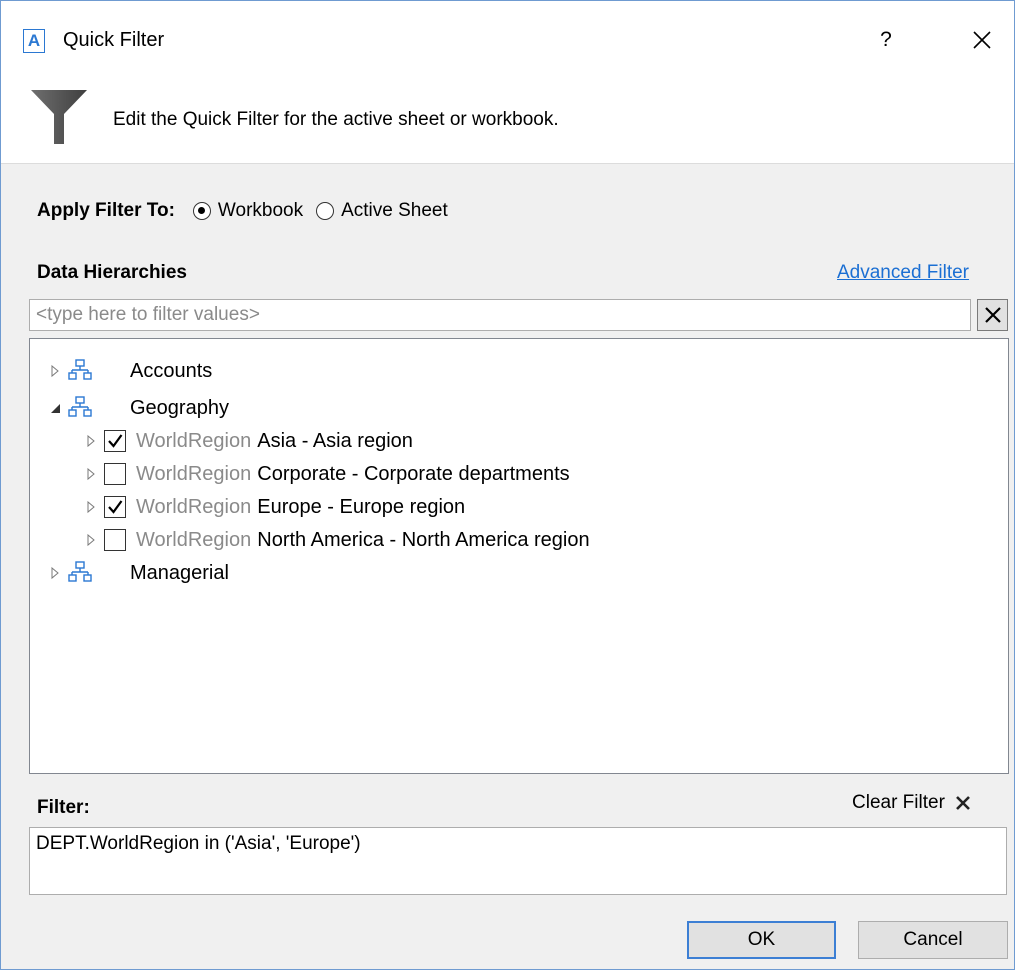  I want to click on clear-search-icon, so click(993, 315).